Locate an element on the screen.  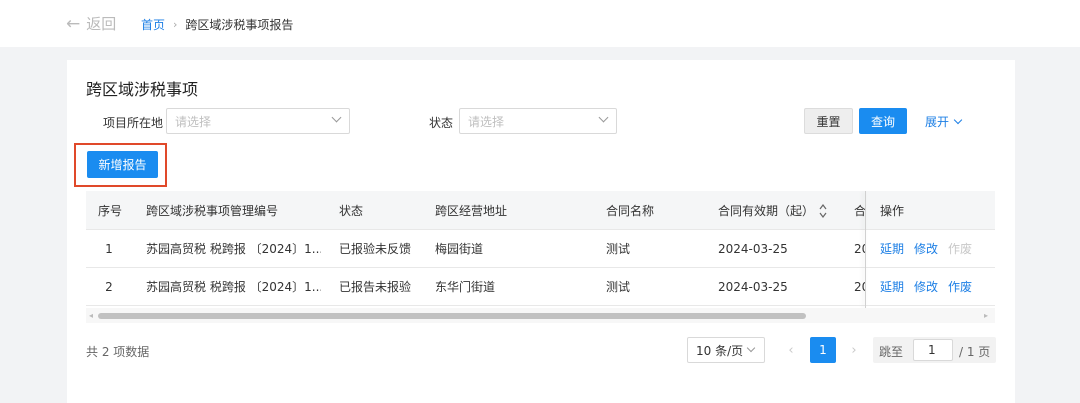
location-select-placeholder: 请选择 is located at coordinates (193, 121).